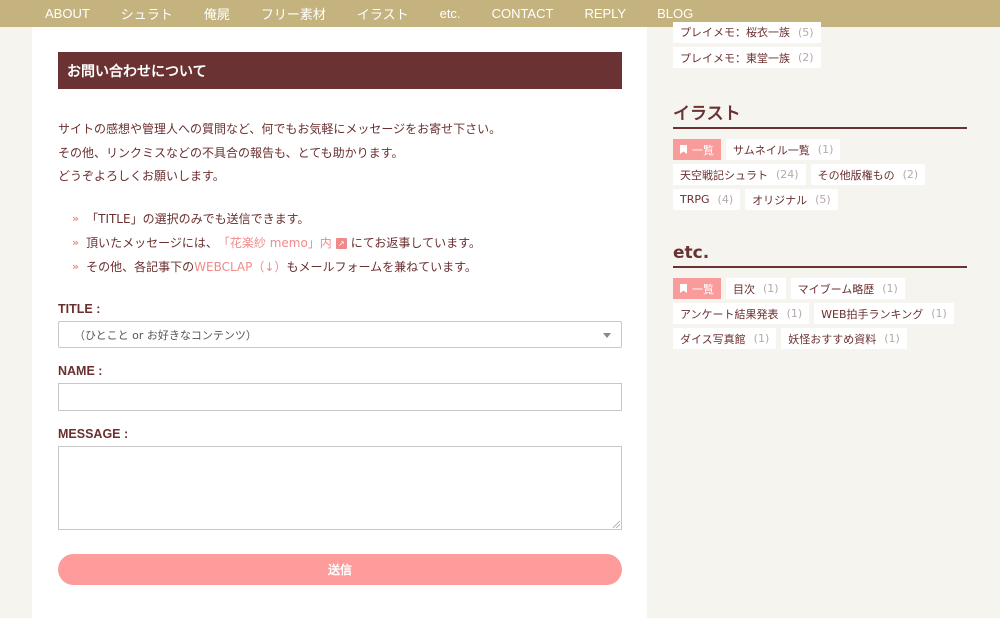 The width and height of the screenshot is (1000, 618). I want to click on tag-item: ダイス写真館 (1), so click(725, 338).